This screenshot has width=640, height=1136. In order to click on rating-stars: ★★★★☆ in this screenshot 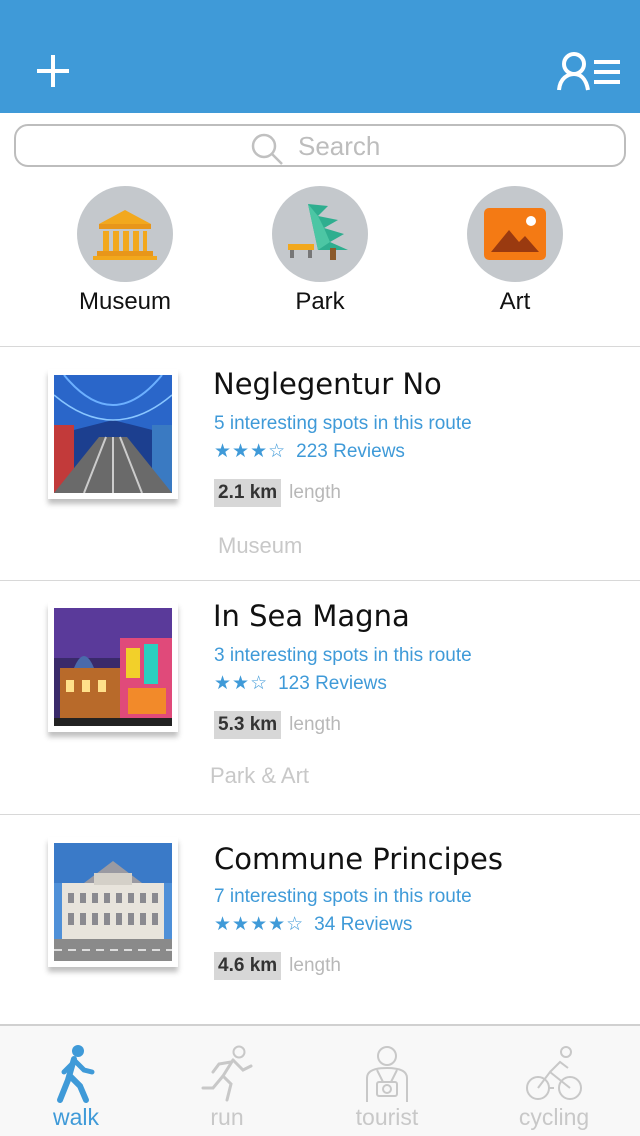, I will do `click(259, 924)`.